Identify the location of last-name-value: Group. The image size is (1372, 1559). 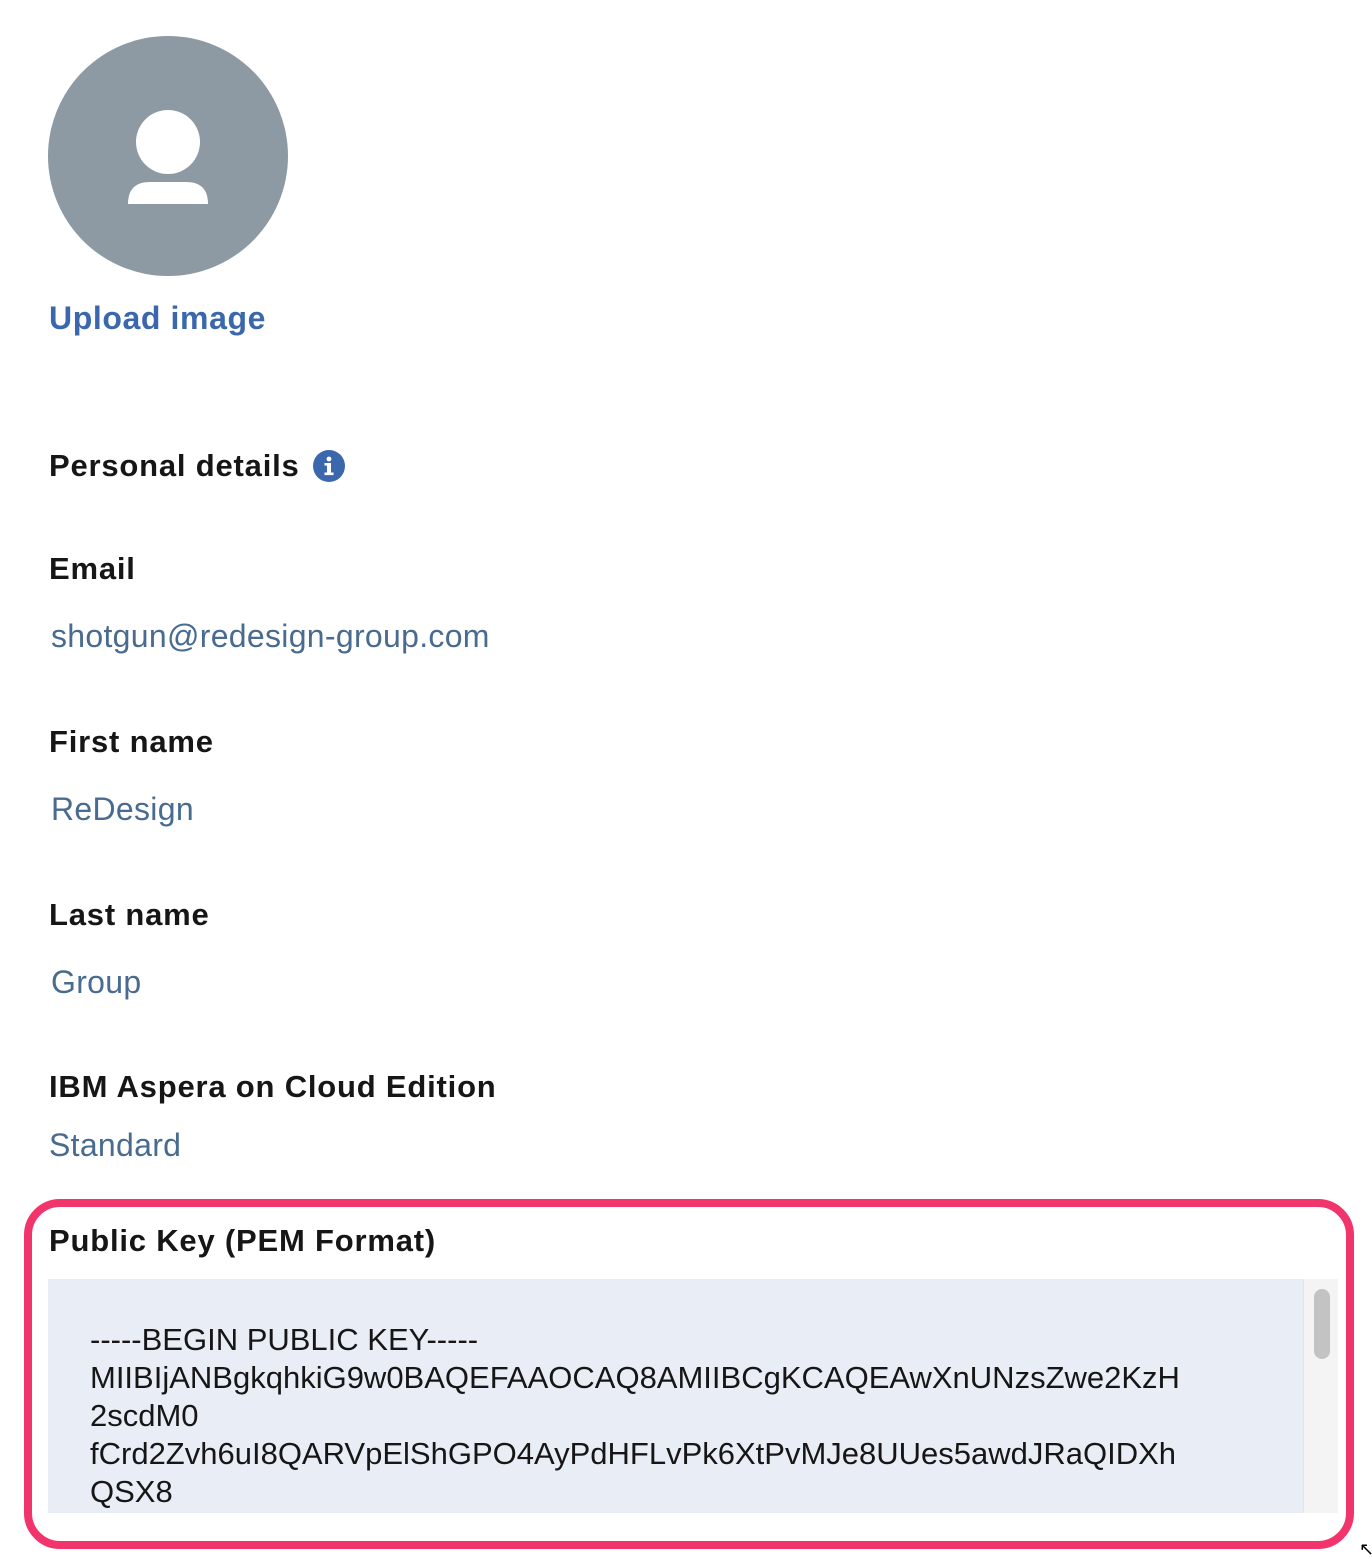
(96, 982).